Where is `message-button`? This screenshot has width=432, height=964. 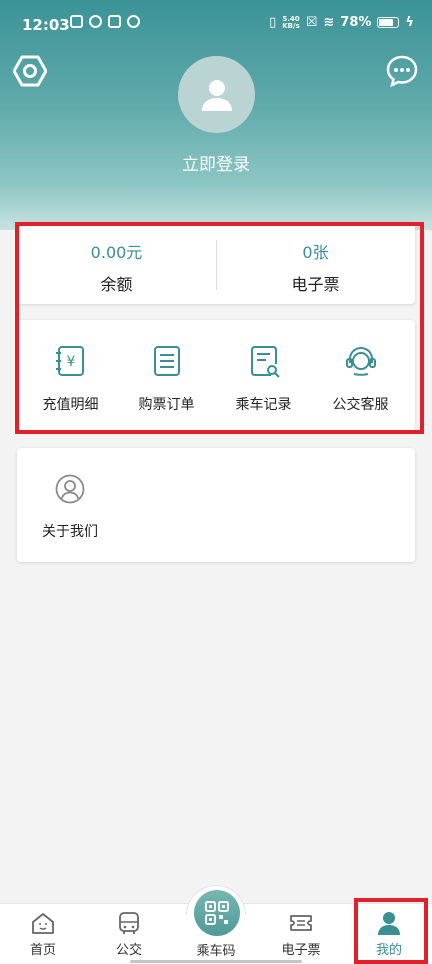
message-button is located at coordinates (402, 71).